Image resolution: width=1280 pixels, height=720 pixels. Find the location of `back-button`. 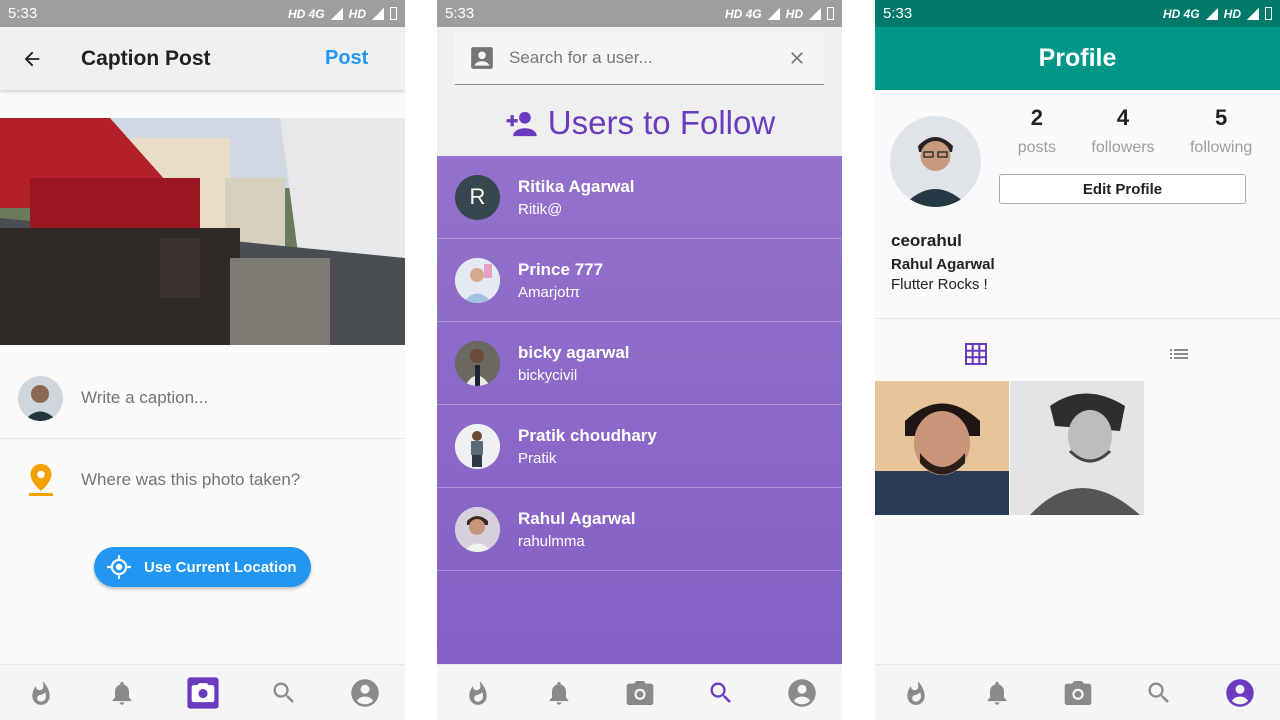

back-button is located at coordinates (32, 58).